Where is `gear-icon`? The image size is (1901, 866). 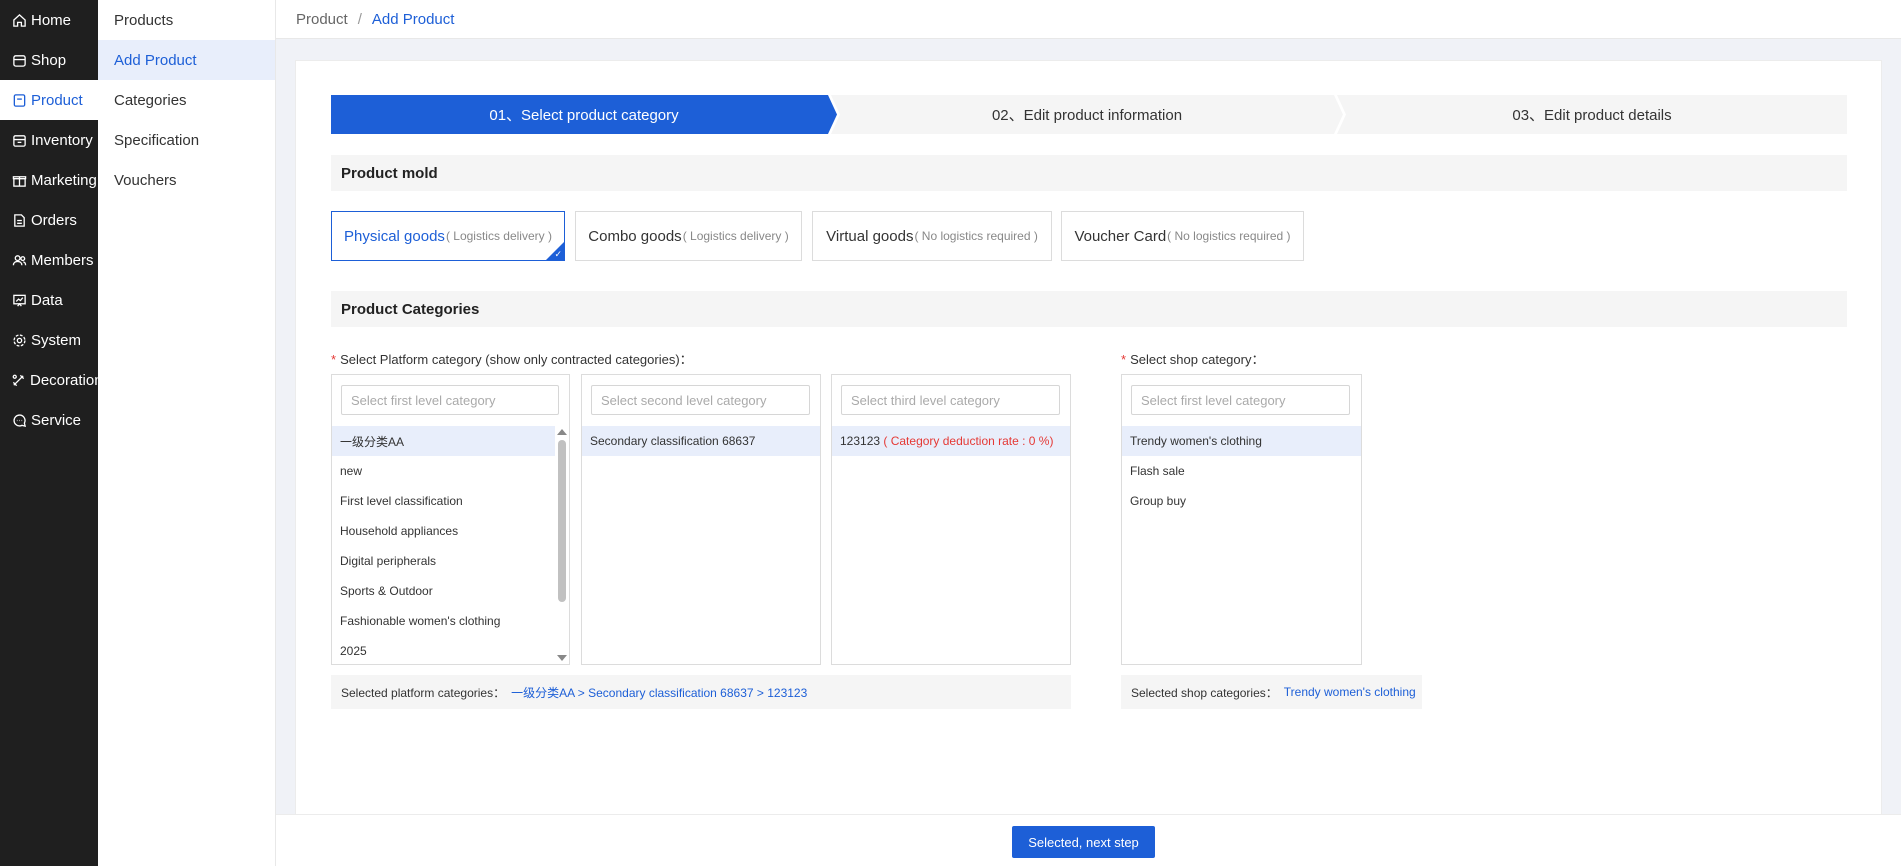
gear-icon is located at coordinates (19, 340).